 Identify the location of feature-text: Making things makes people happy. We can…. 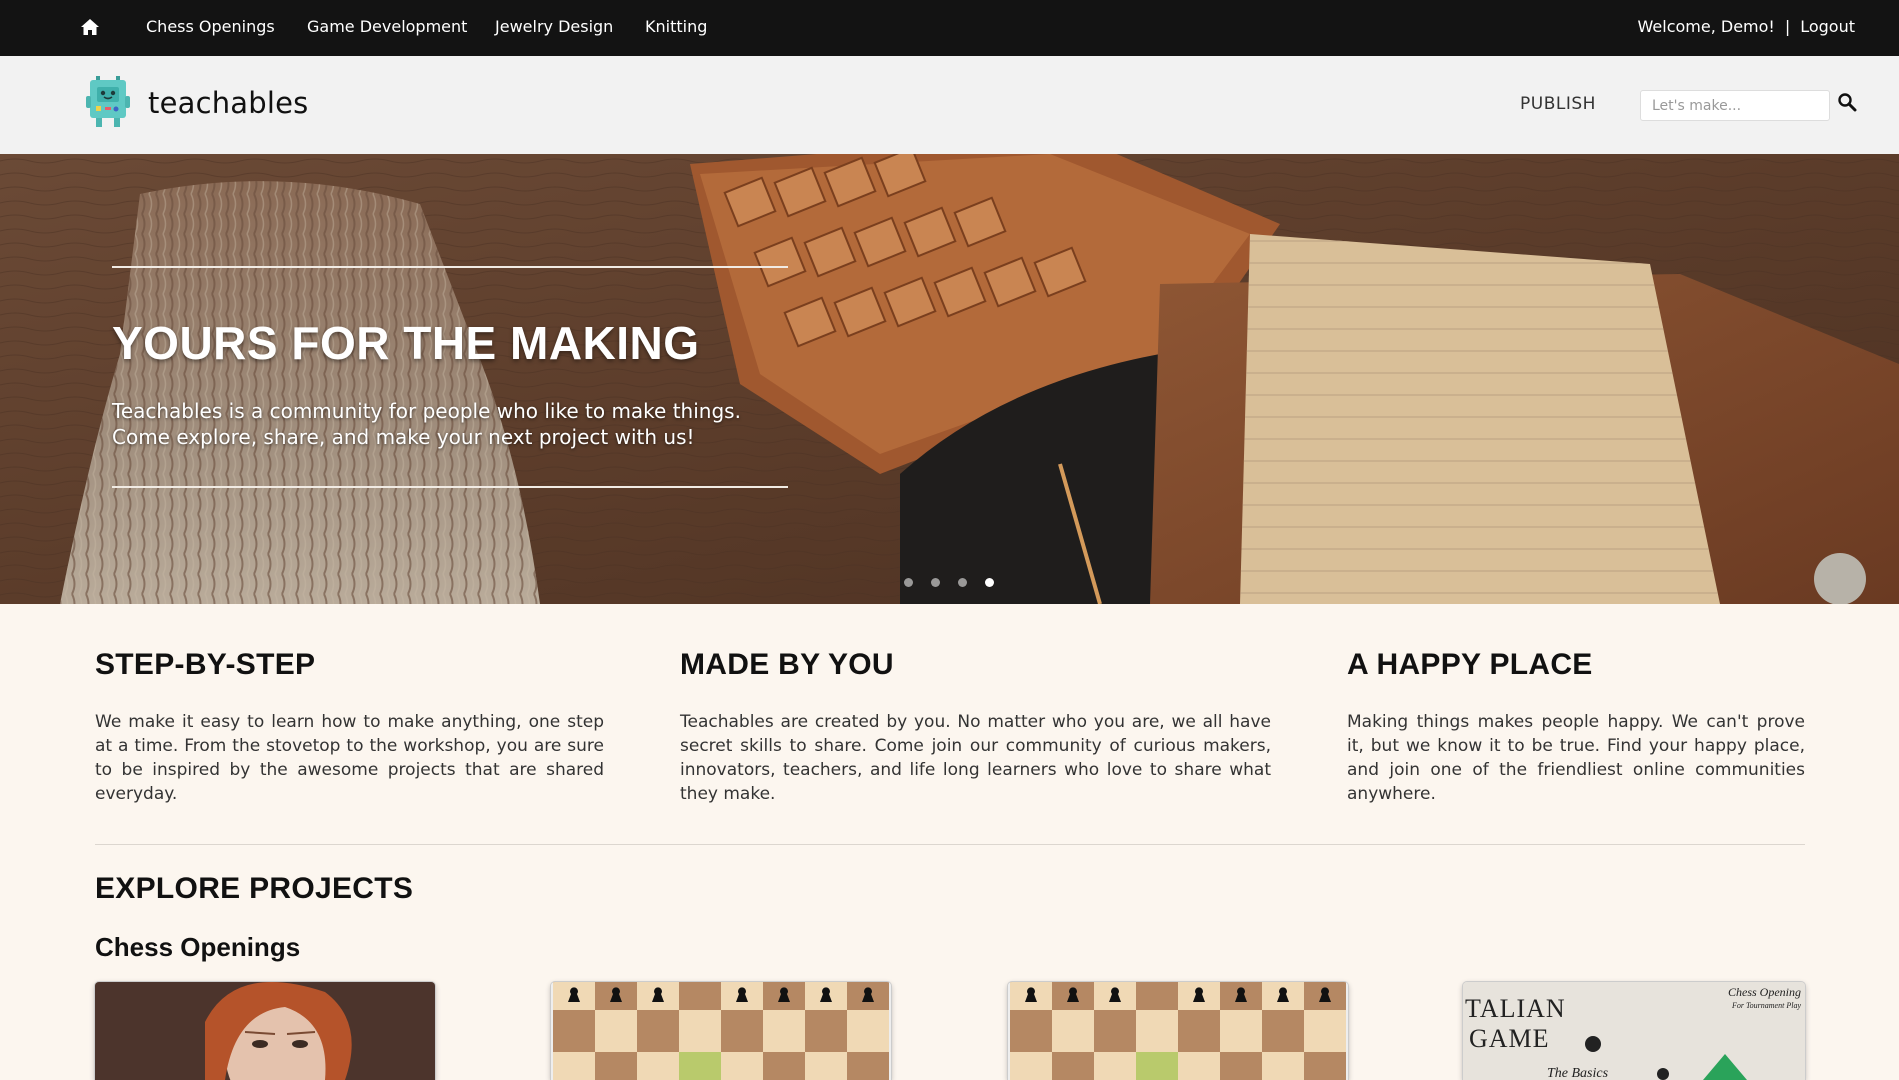
(1576, 758).